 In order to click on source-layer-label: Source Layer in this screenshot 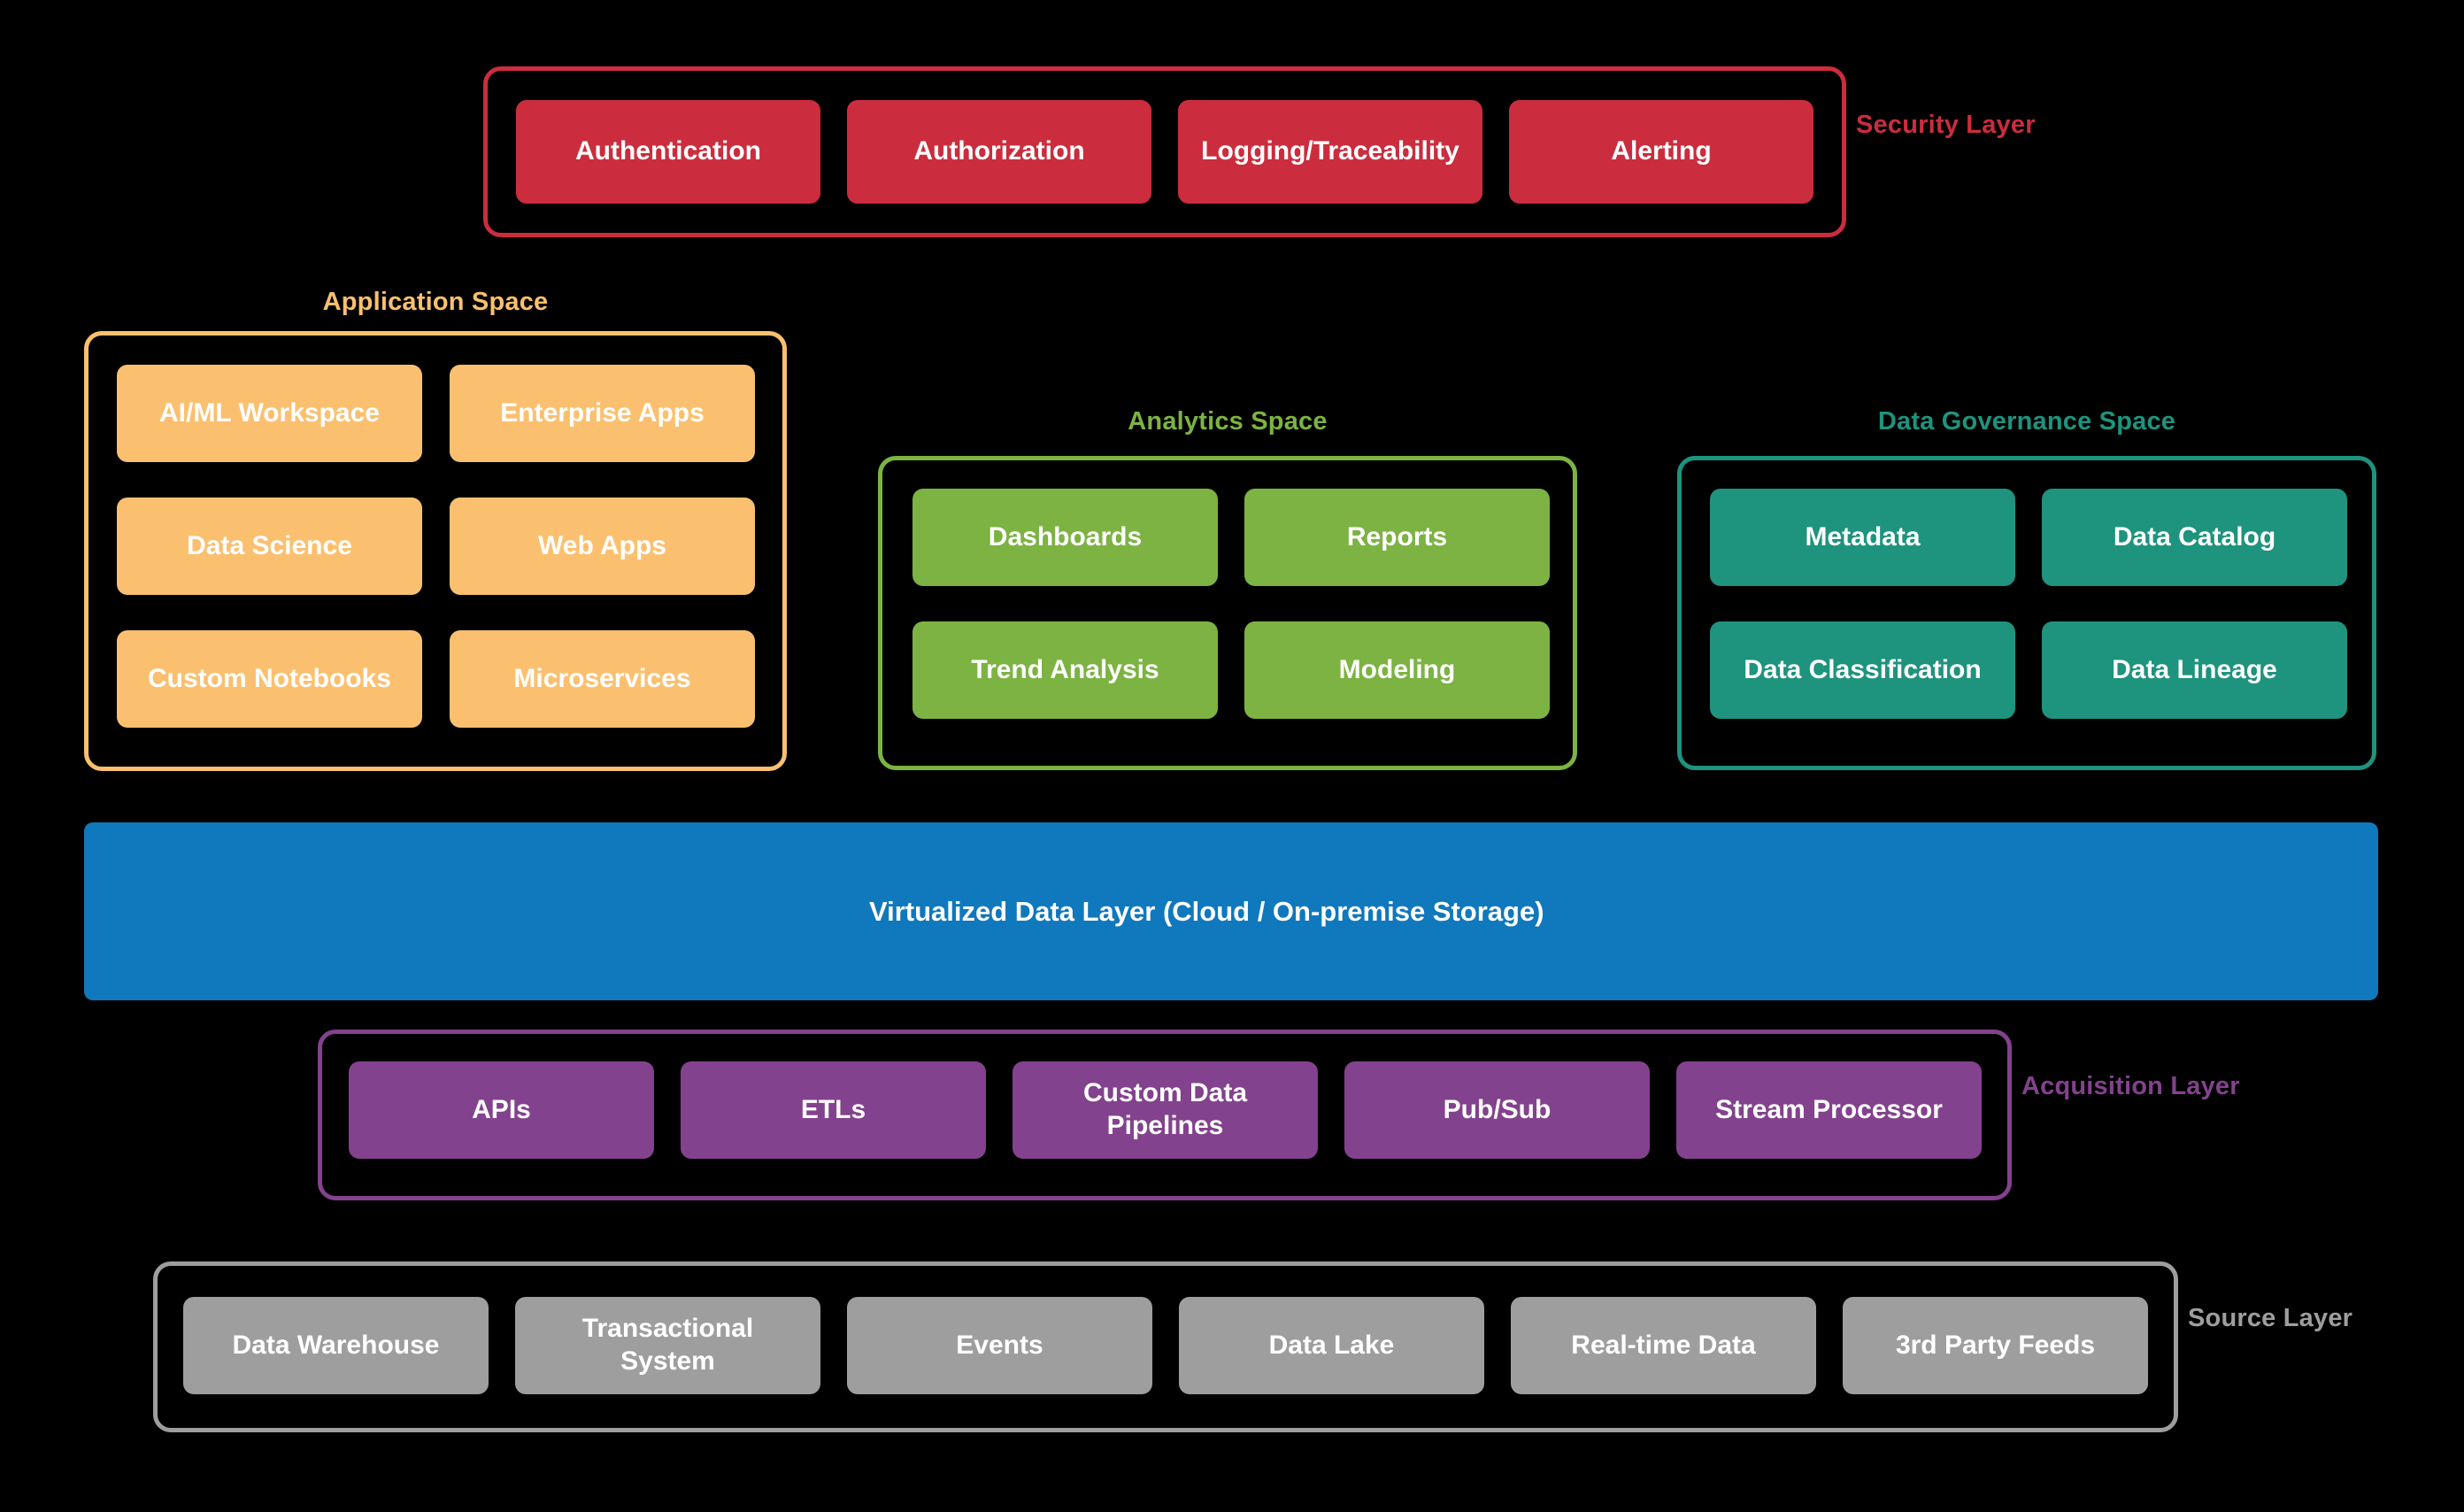, I will do `click(2270, 1318)`.